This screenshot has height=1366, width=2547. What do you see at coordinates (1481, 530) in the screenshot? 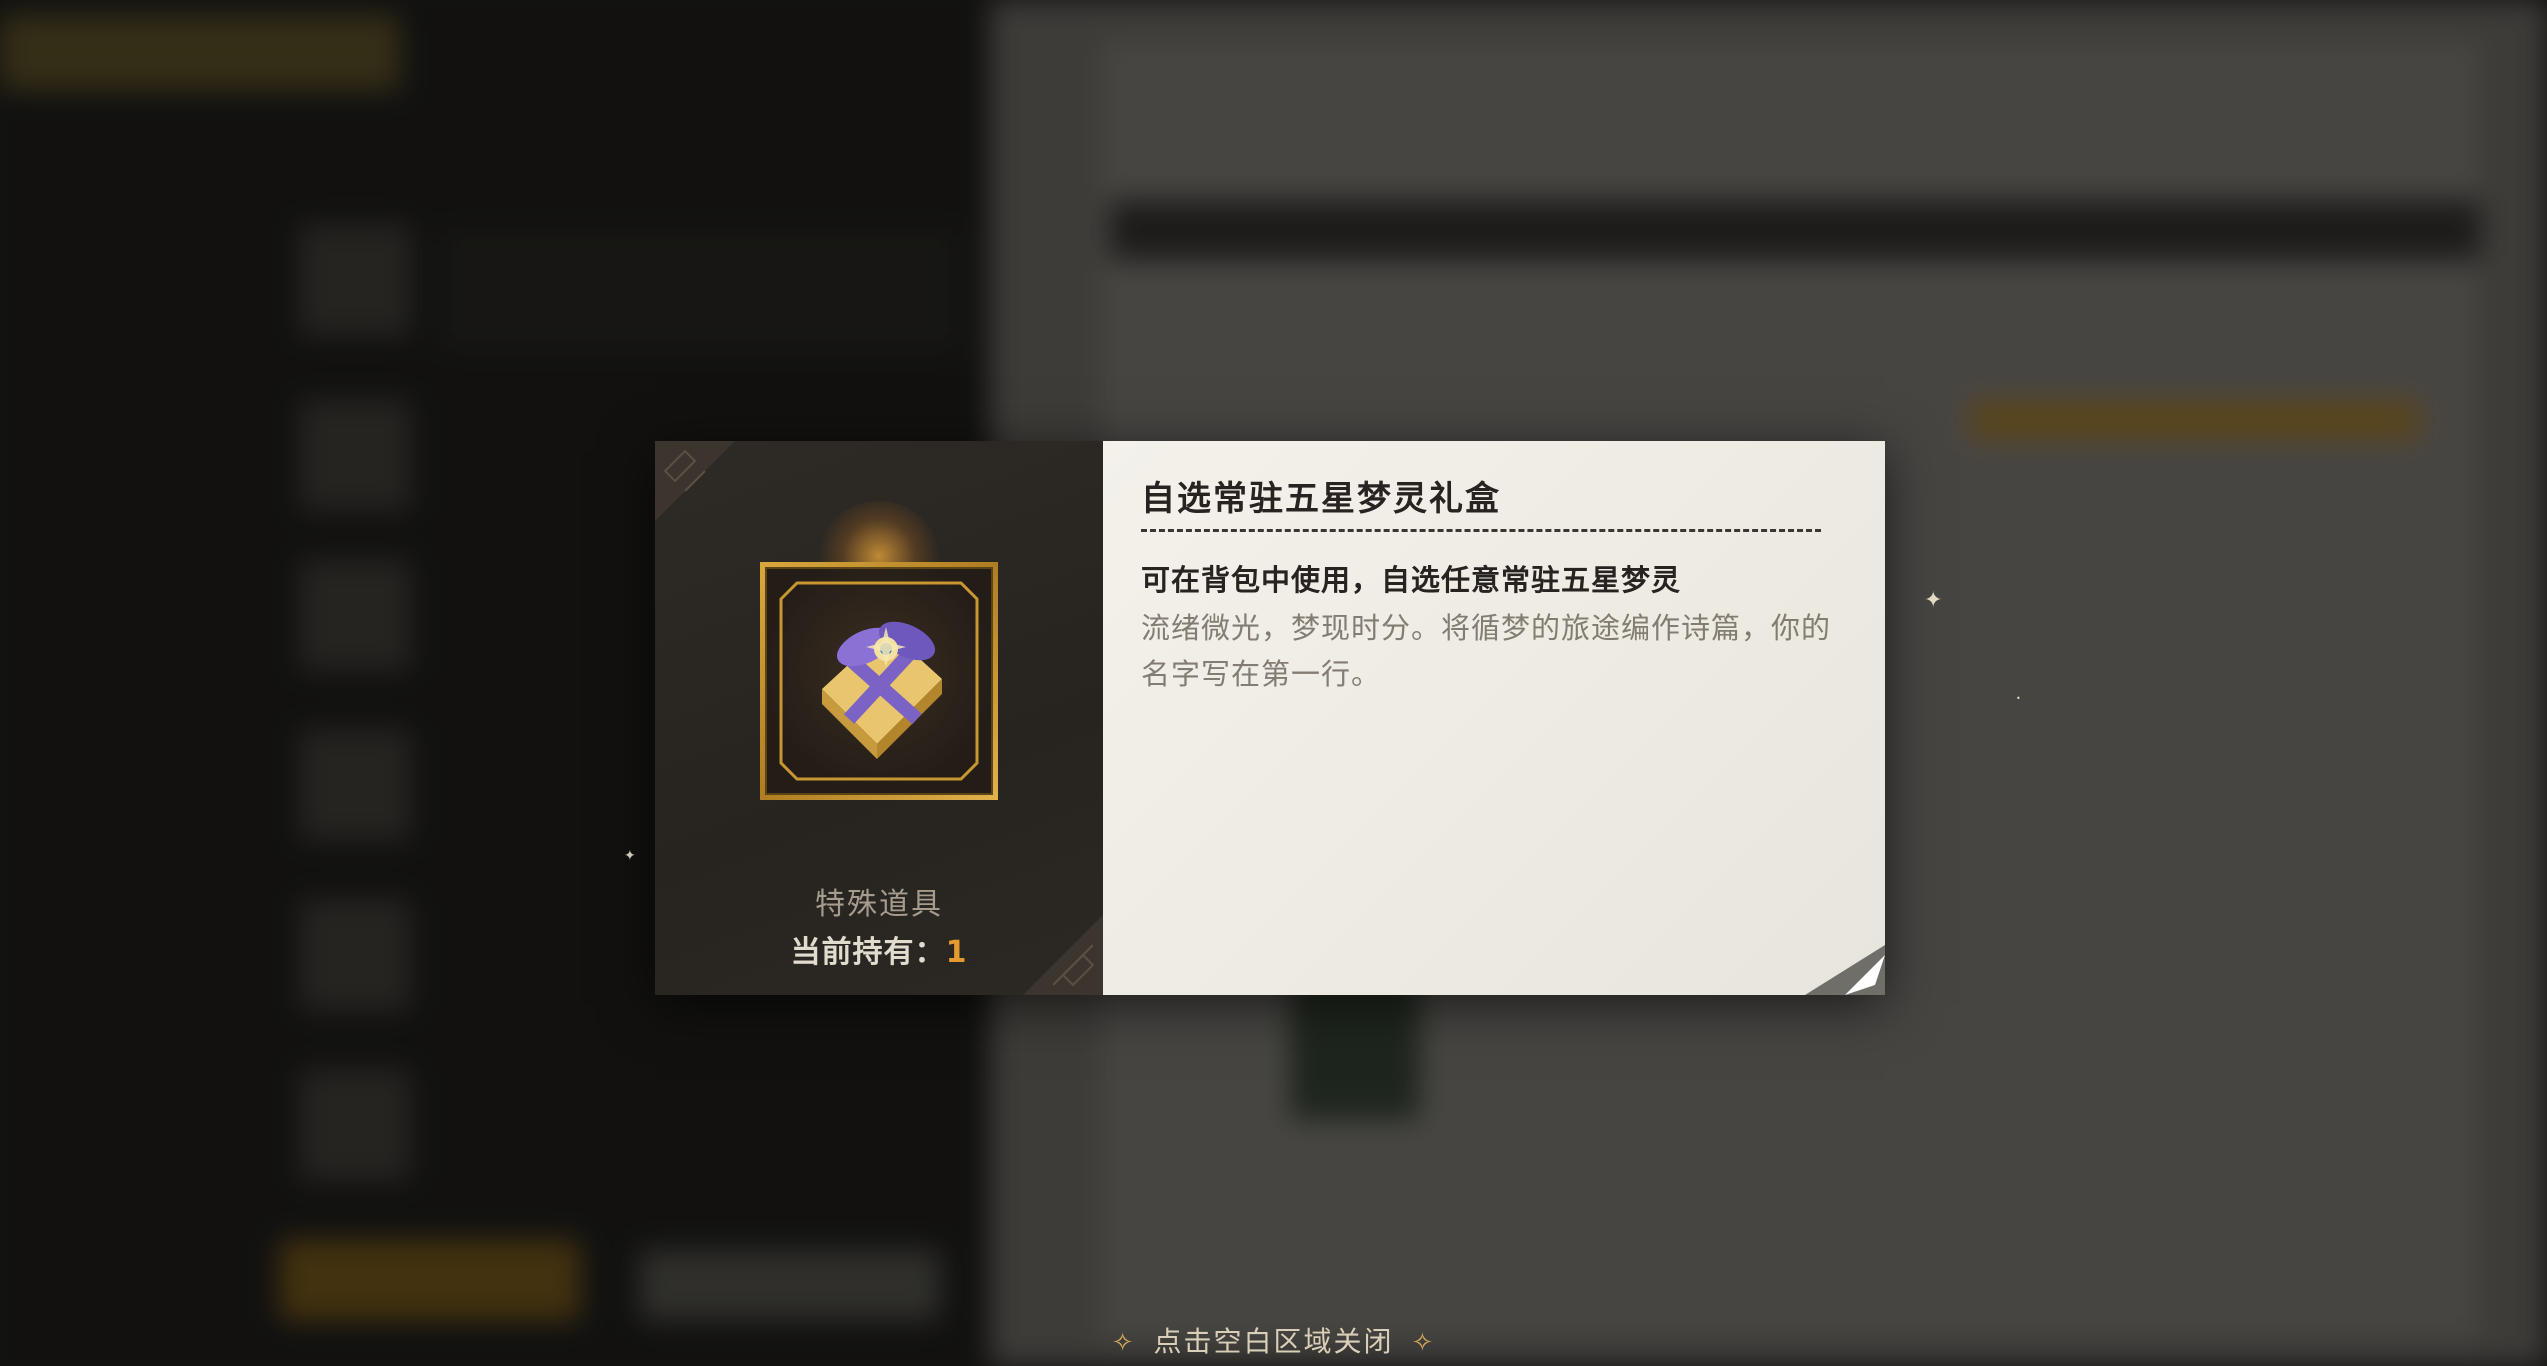
I see `title-divider` at bounding box center [1481, 530].